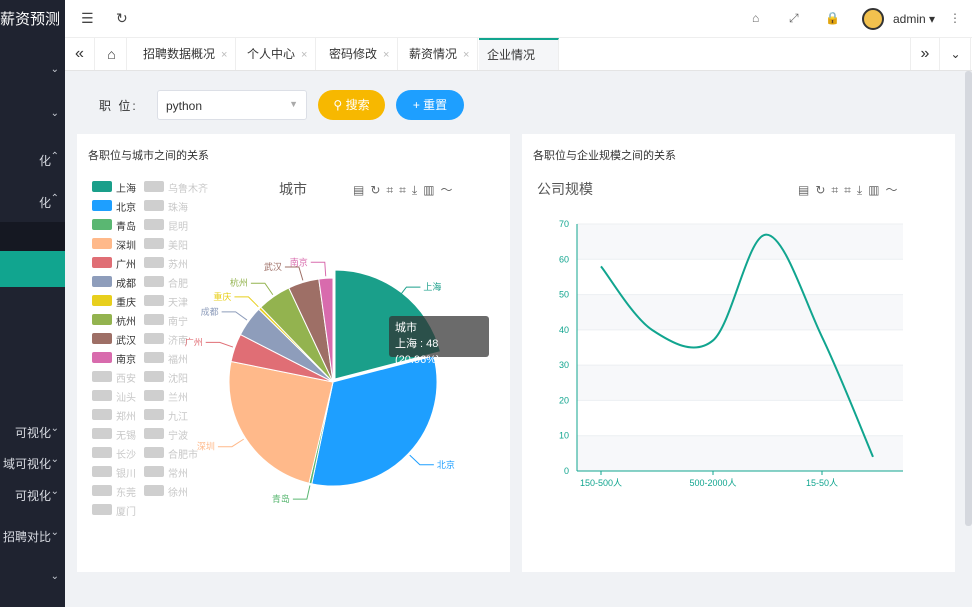  I want to click on legend-item: 苏州, so click(170, 263).